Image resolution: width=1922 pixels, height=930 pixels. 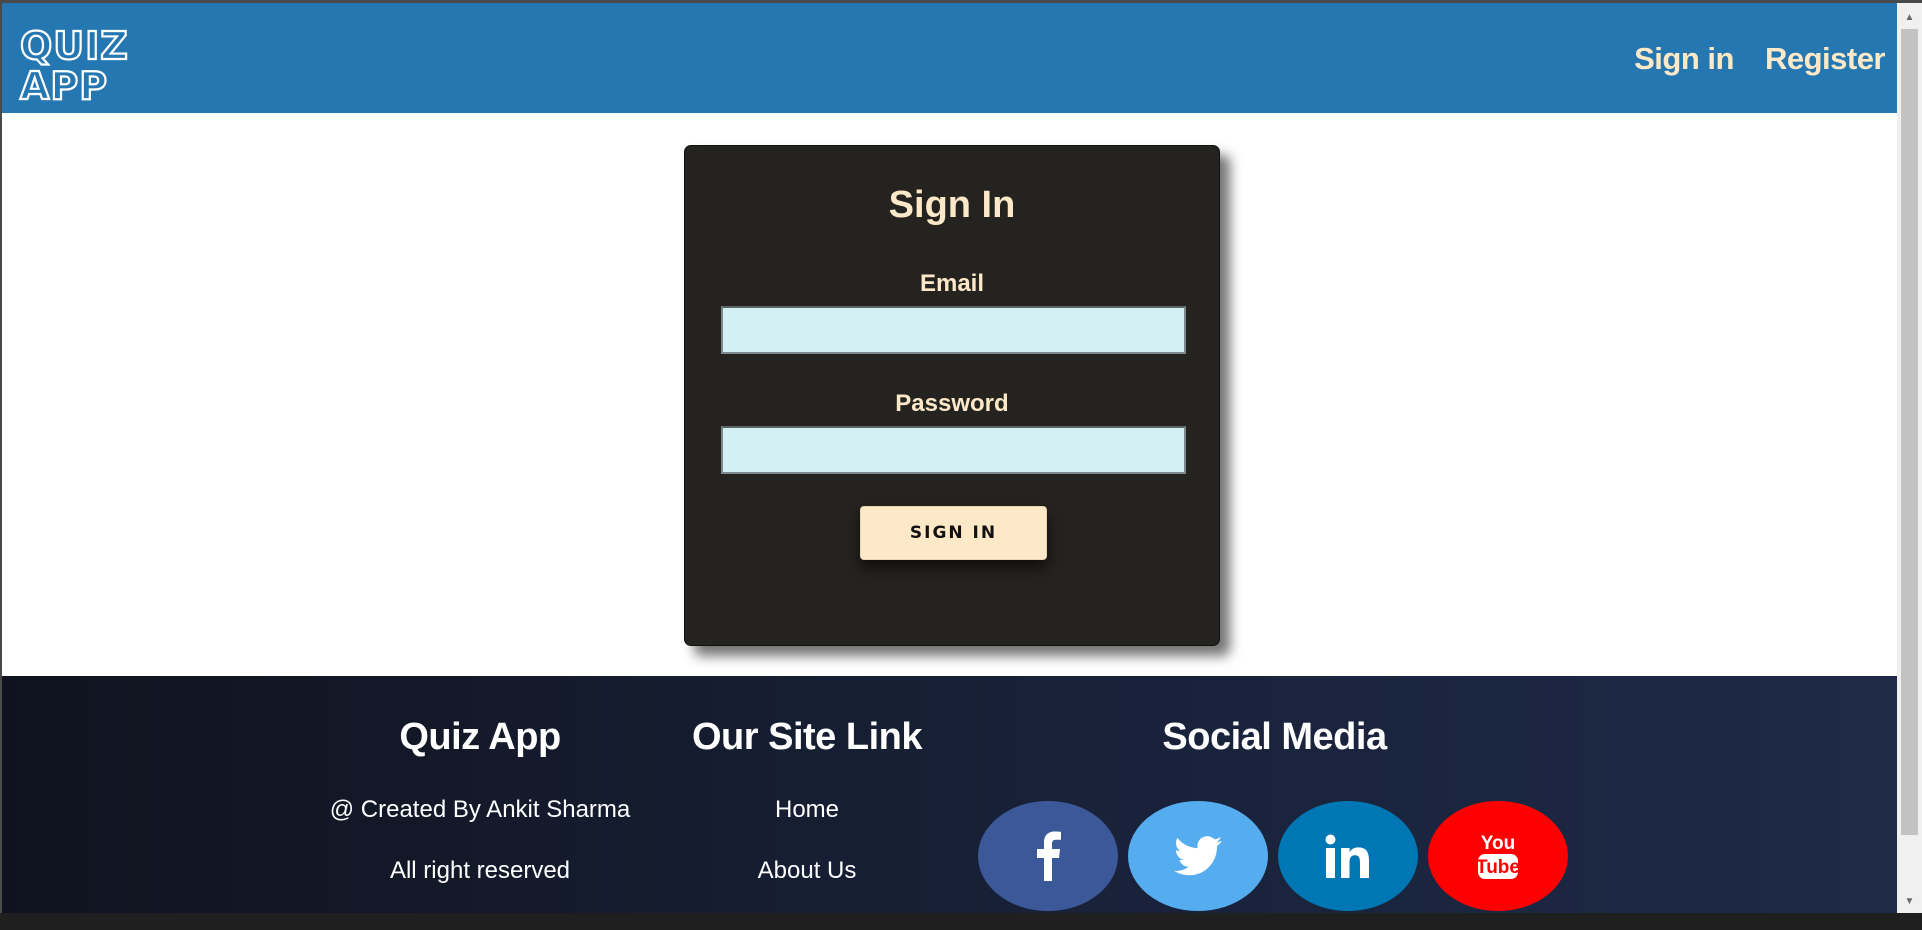 I want to click on youtube-icon: You Tube, so click(x=1498, y=856).